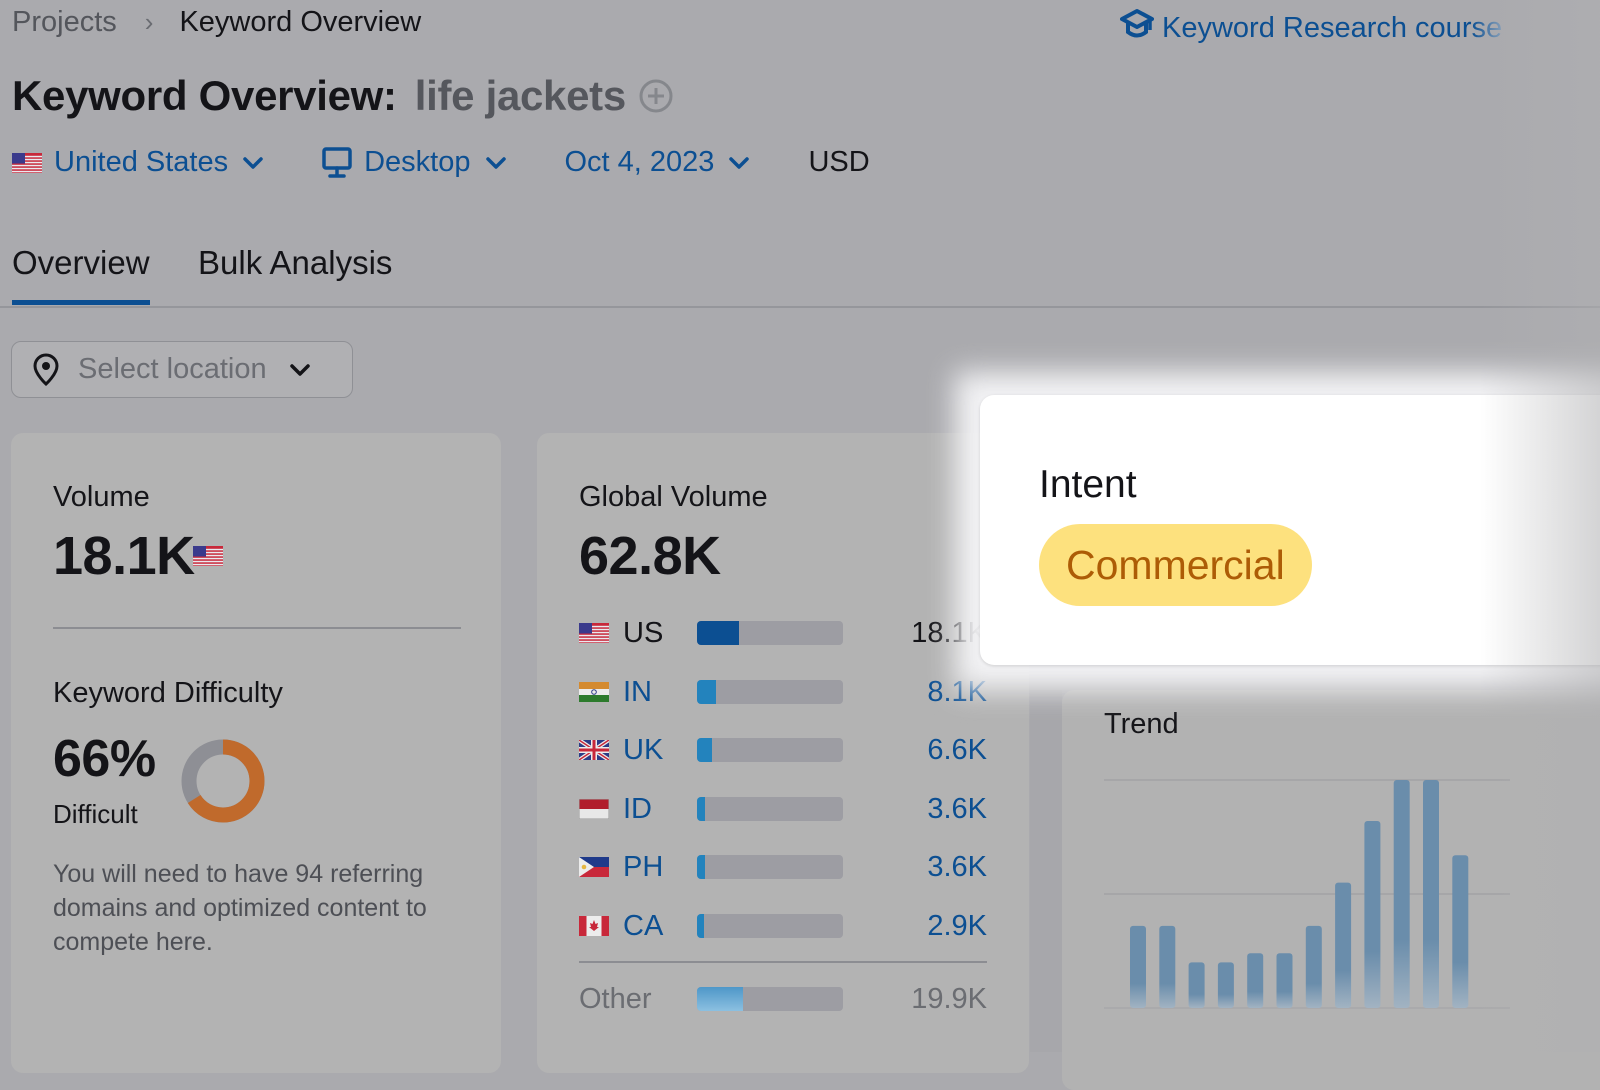 The height and width of the screenshot is (1090, 1600). What do you see at coordinates (520, 95) in the screenshot?
I see `keyword-text: life jackets` at bounding box center [520, 95].